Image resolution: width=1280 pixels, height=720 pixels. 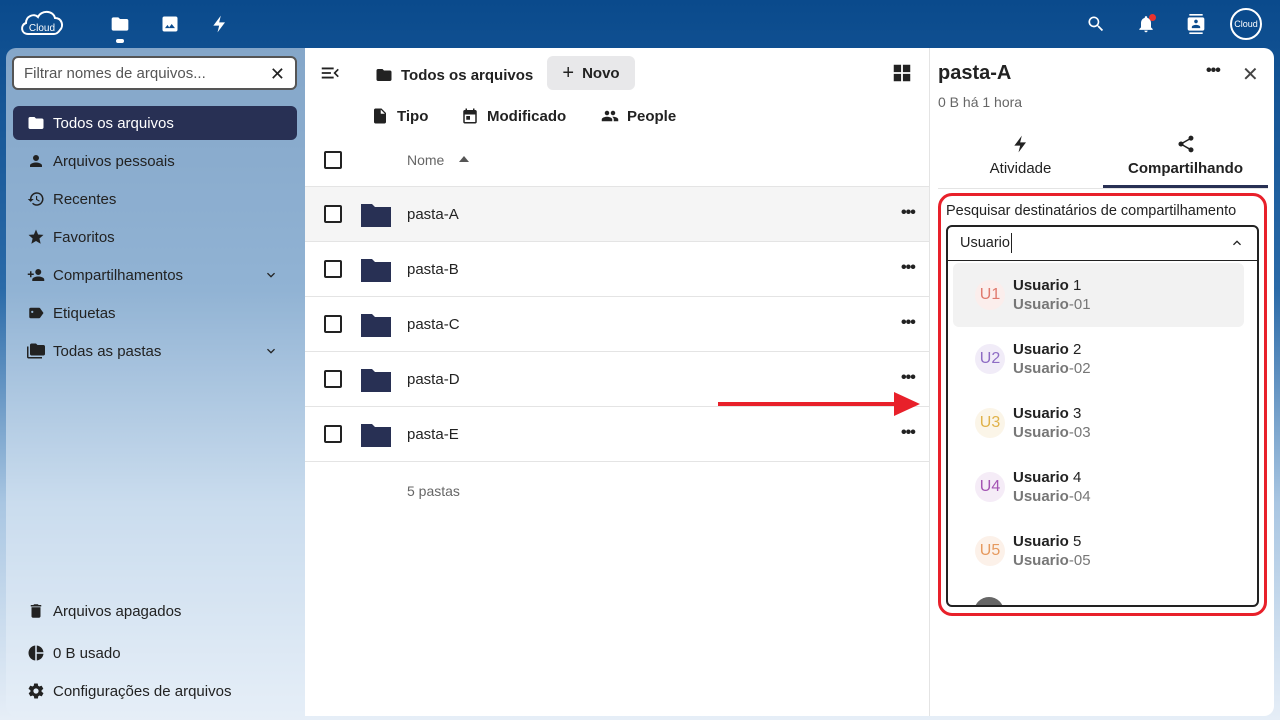 What do you see at coordinates (617, 268) in the screenshot?
I see `table-row: pasta-B •••` at bounding box center [617, 268].